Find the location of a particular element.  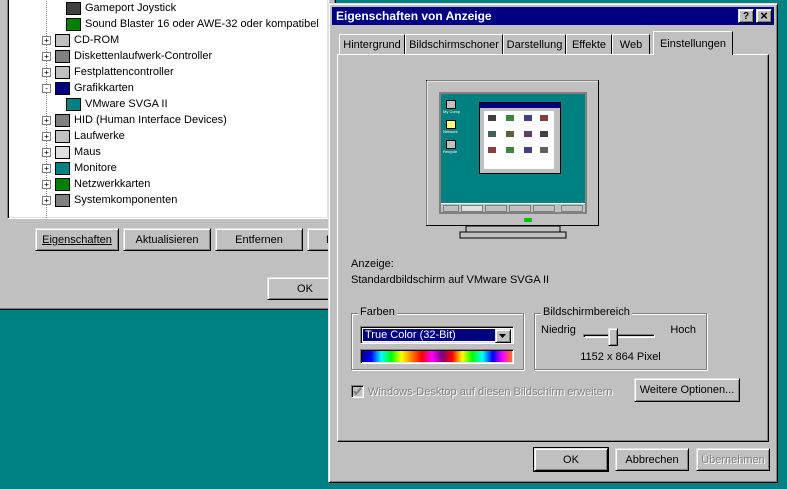

tree-item: Gameport Joystick is located at coordinates (121, 8).